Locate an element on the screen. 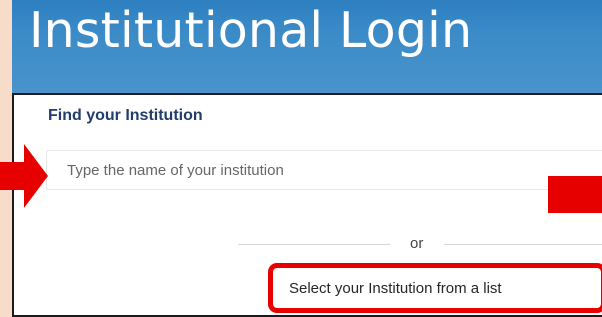  find-institution-heading: Find your Institution is located at coordinates (125, 115).